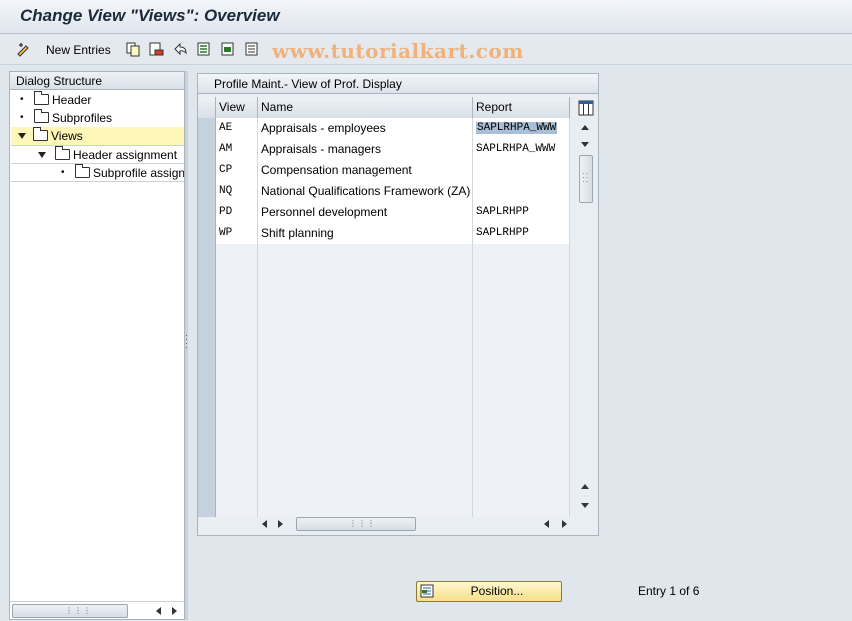 Image resolution: width=852 pixels, height=621 pixels. Describe the element at coordinates (228, 49) in the screenshot. I see `select-block-icon` at that location.